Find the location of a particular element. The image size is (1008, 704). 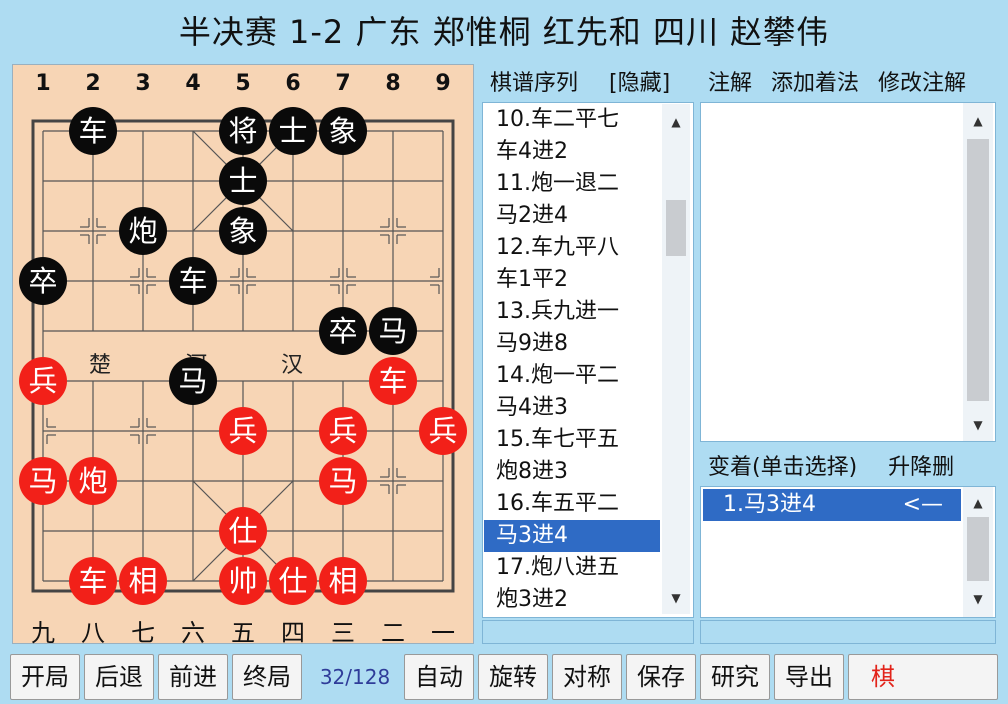

variation-item: 1.马3进4 <— is located at coordinates (832, 505).